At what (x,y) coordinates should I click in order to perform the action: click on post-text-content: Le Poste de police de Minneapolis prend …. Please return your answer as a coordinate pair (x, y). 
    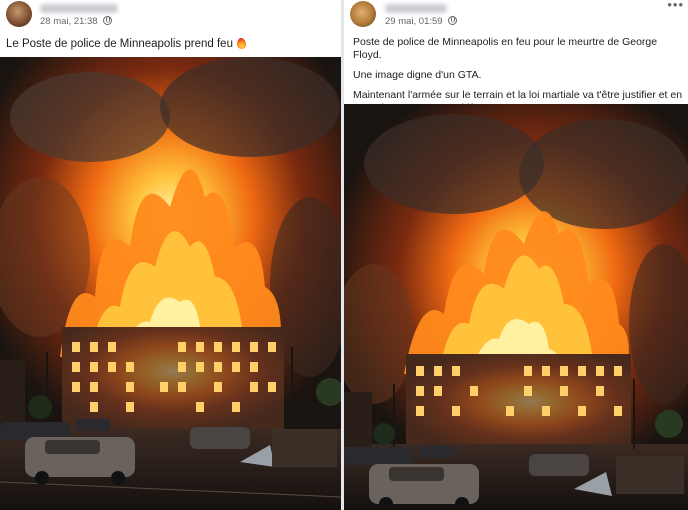
    Looking at the image, I should click on (119, 44).